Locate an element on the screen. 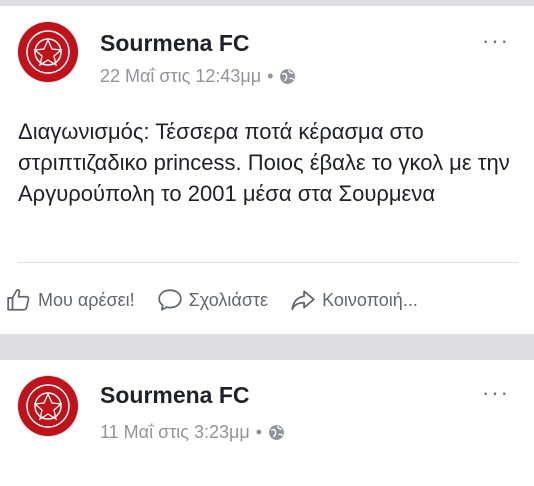  like-label: Μου αρέσει! is located at coordinates (86, 299).